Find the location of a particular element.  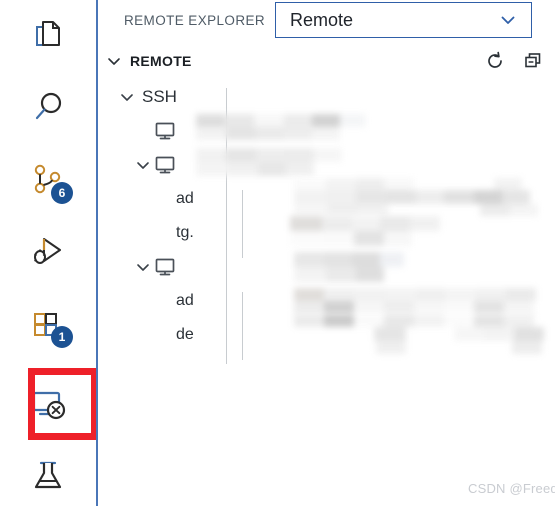

activity-item-search is located at coordinates (48, 108).